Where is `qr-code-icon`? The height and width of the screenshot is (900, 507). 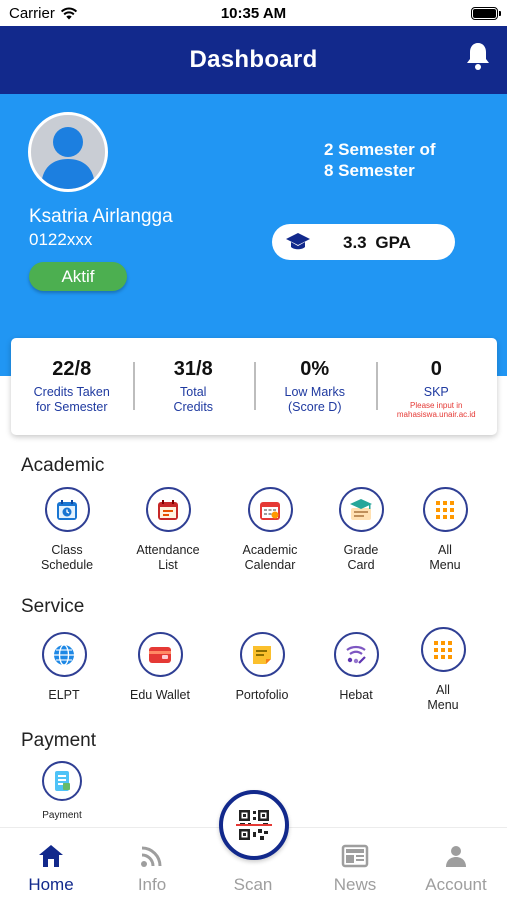 qr-code-icon is located at coordinates (254, 825).